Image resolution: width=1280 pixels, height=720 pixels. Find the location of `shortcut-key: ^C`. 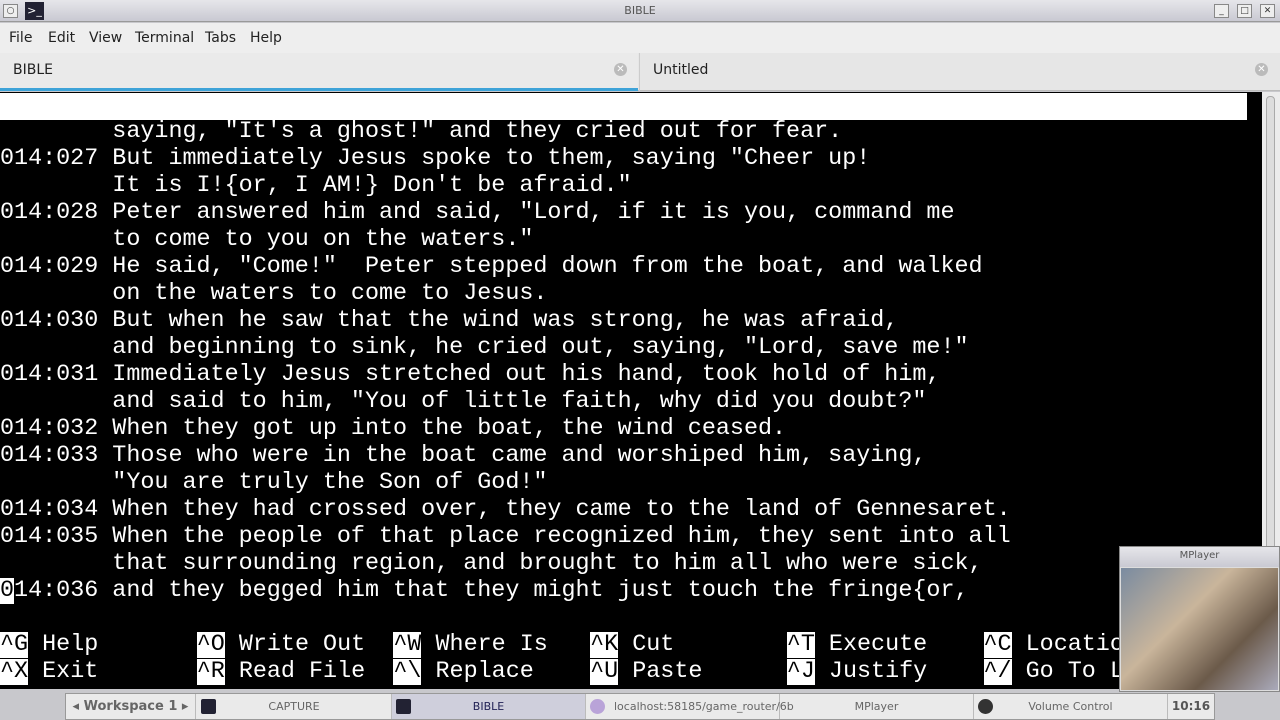

shortcut-key: ^C is located at coordinates (997, 645).